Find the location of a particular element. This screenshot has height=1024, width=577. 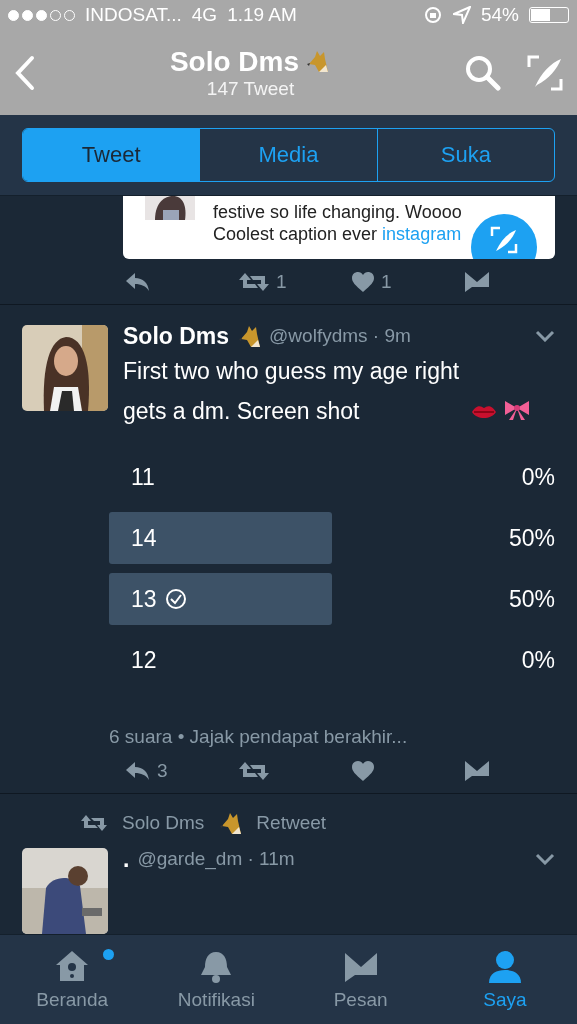

lips-icon is located at coordinates (484, 412).